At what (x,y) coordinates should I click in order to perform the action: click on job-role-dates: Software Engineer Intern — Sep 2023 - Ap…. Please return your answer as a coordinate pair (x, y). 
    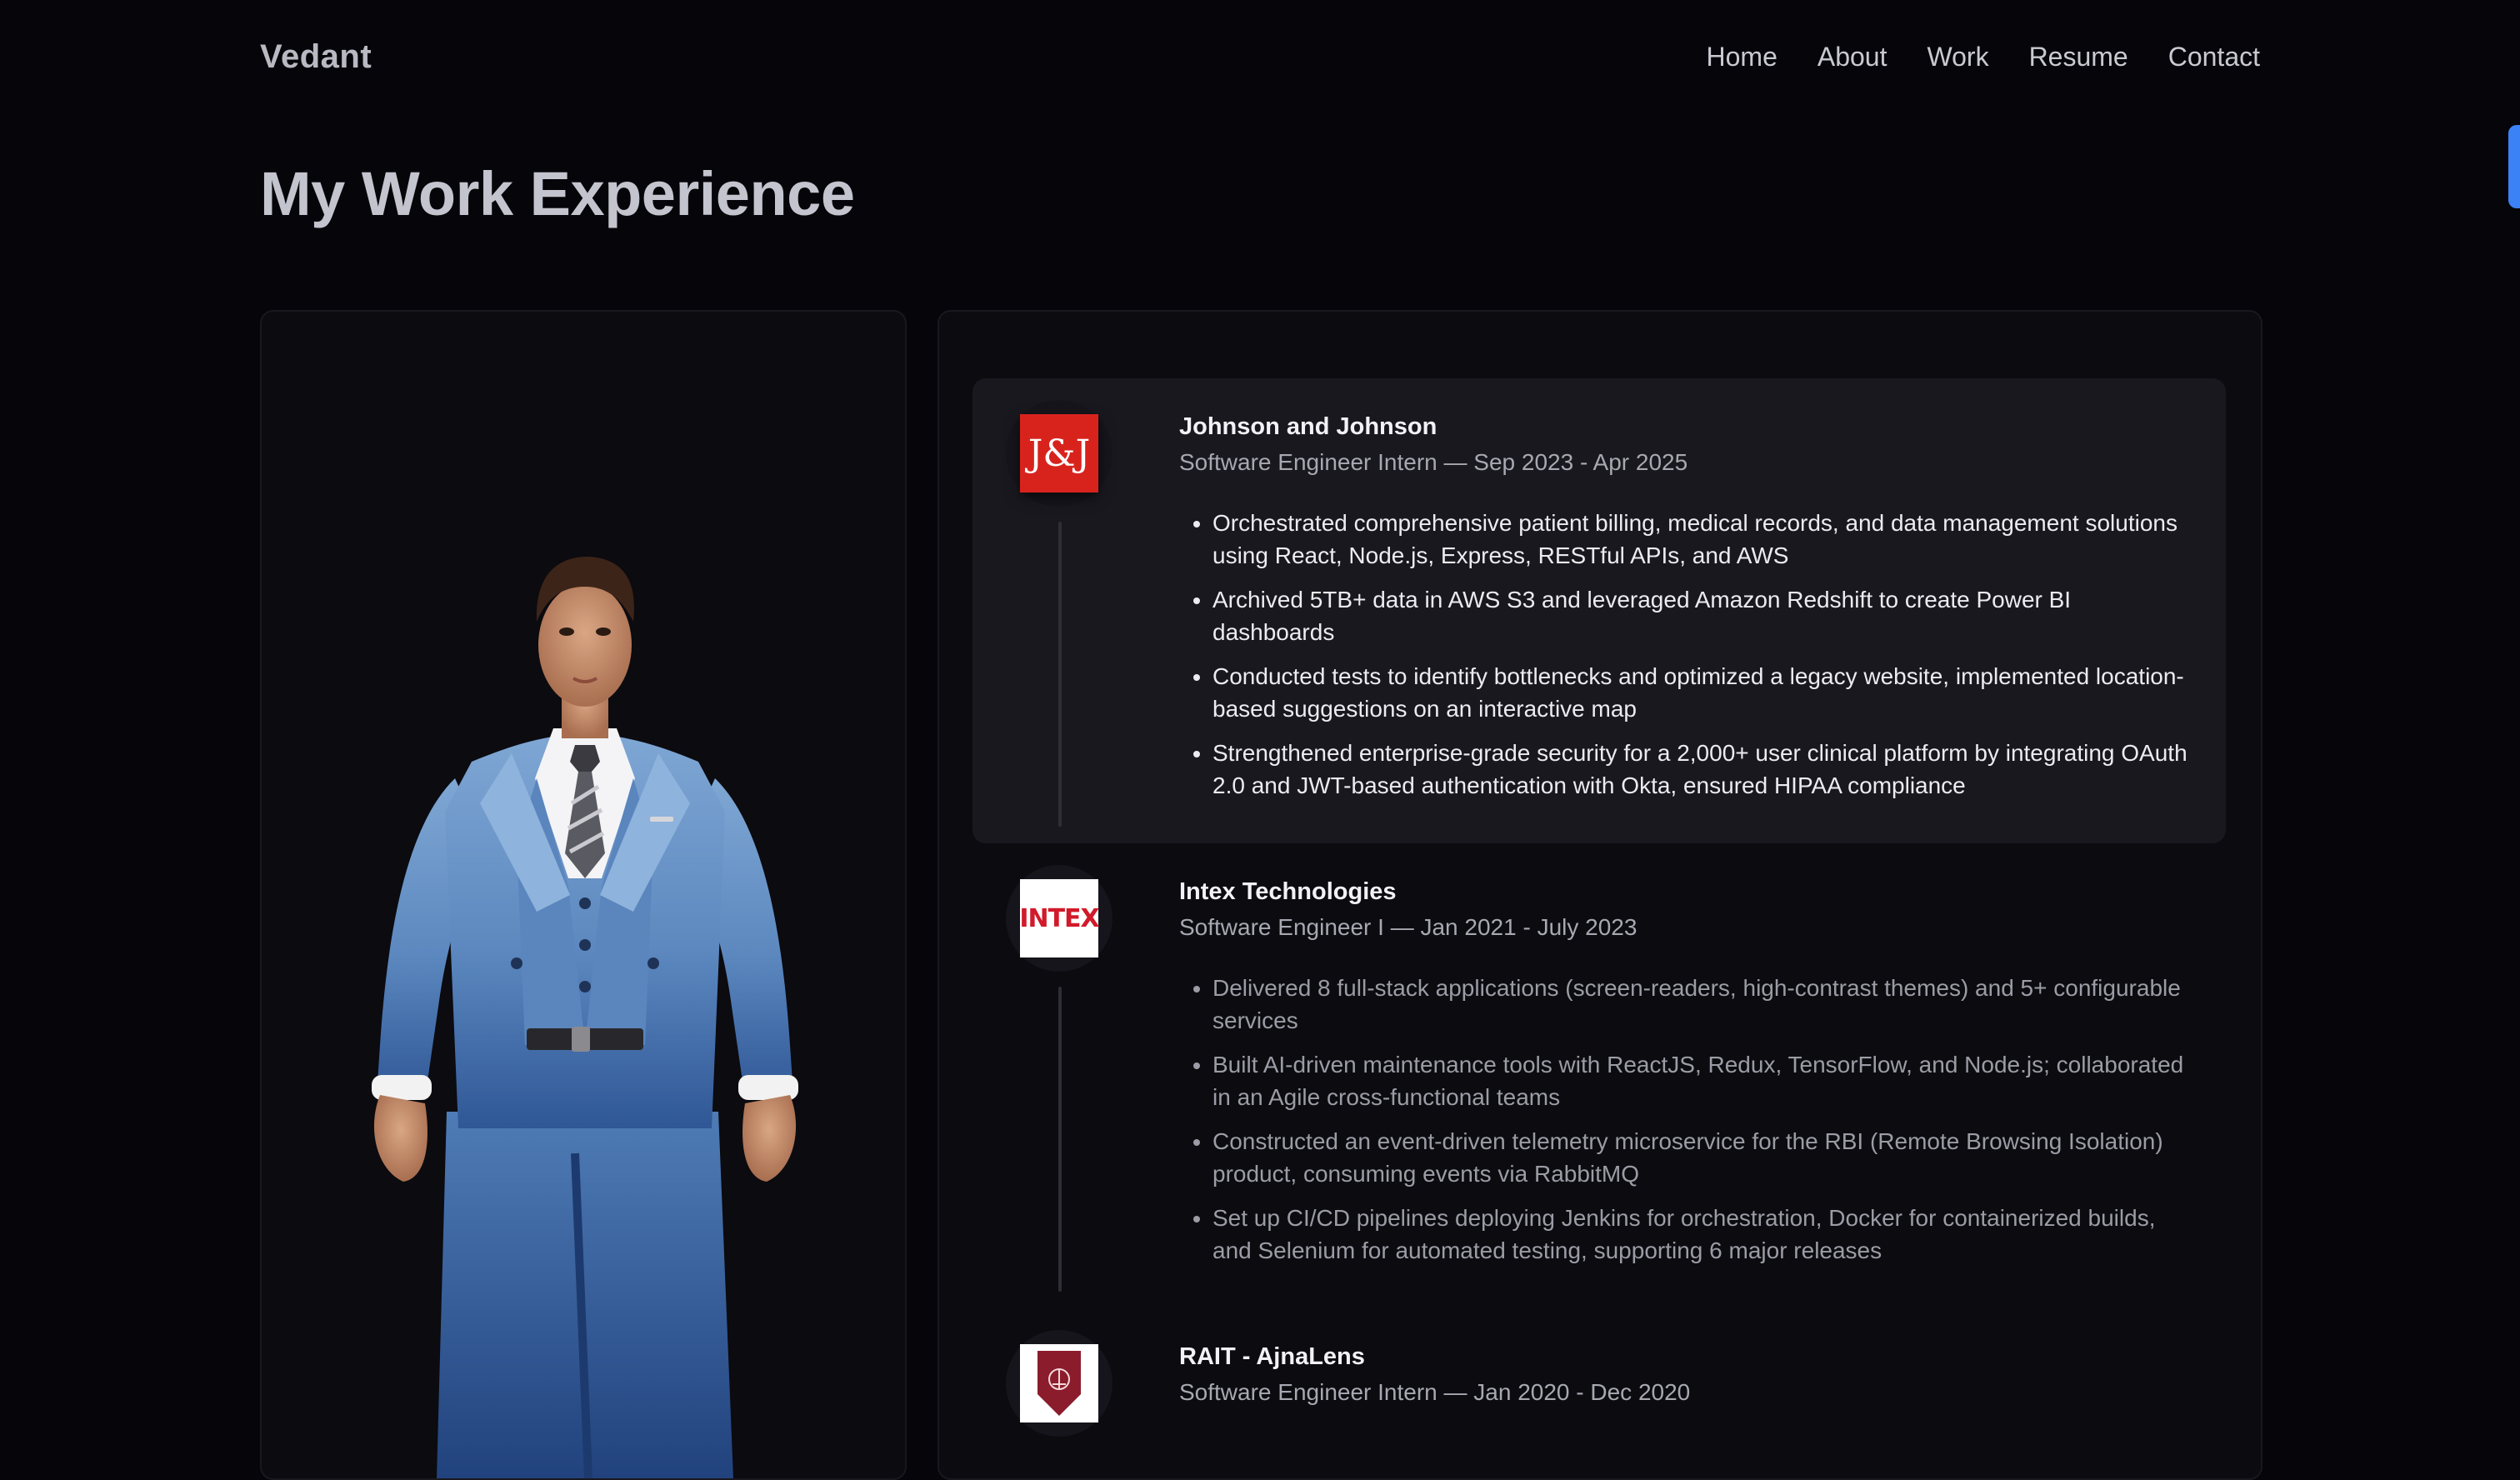
    Looking at the image, I should click on (1433, 462).